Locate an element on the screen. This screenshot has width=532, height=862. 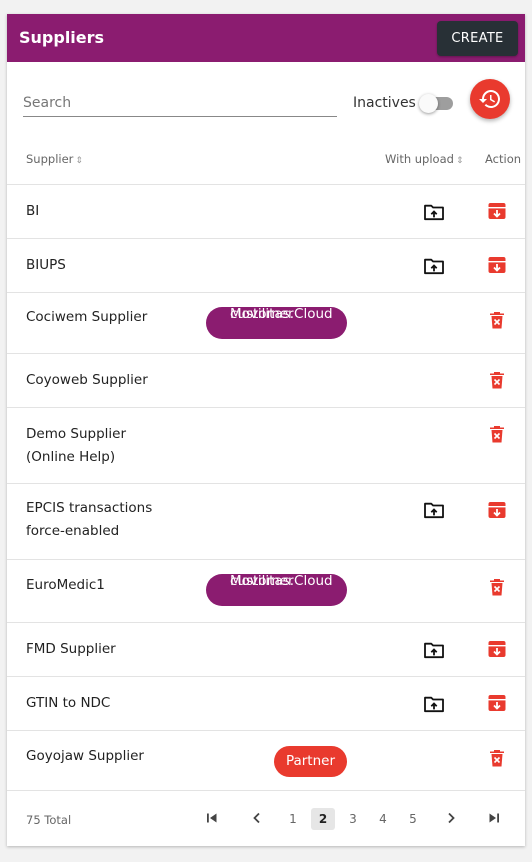
supplier-name: BIUPS is located at coordinates (46, 265).